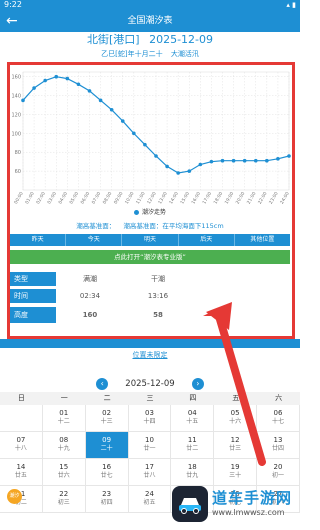 The image size is (320, 530). Describe the element at coordinates (278, 472) in the screenshot. I see `calendar-day-cell: 20 初一` at that location.